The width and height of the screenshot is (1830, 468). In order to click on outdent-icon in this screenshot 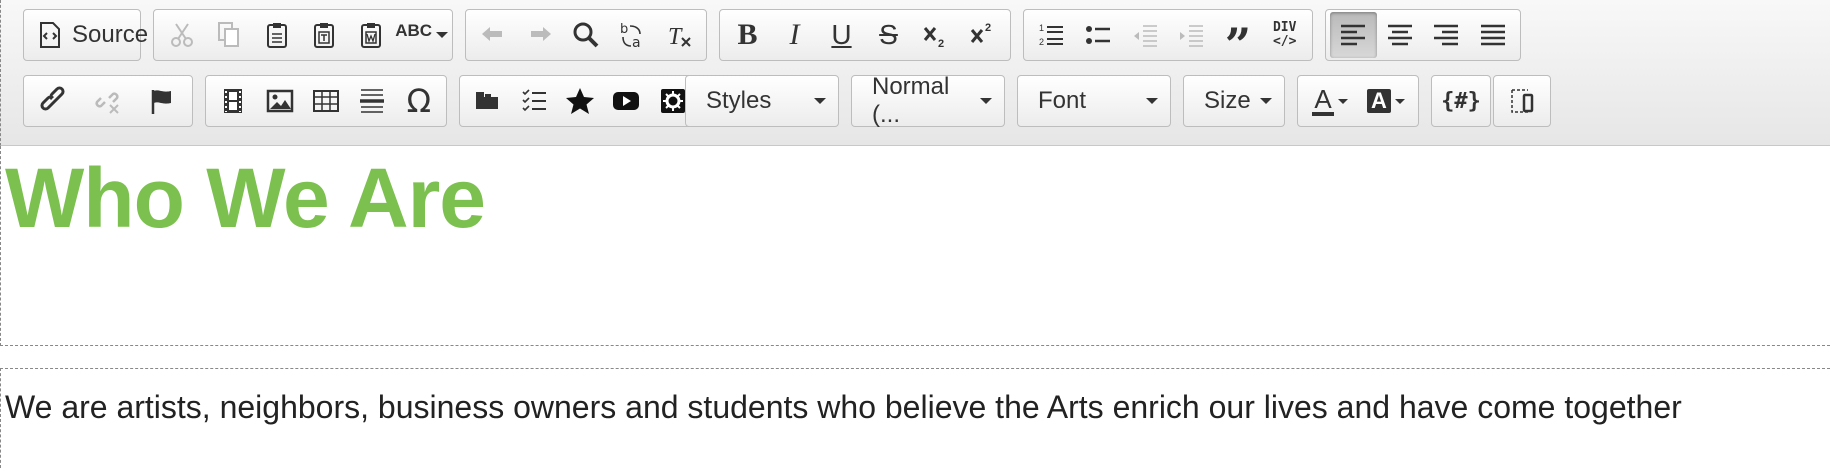, I will do `click(1145, 36)`.